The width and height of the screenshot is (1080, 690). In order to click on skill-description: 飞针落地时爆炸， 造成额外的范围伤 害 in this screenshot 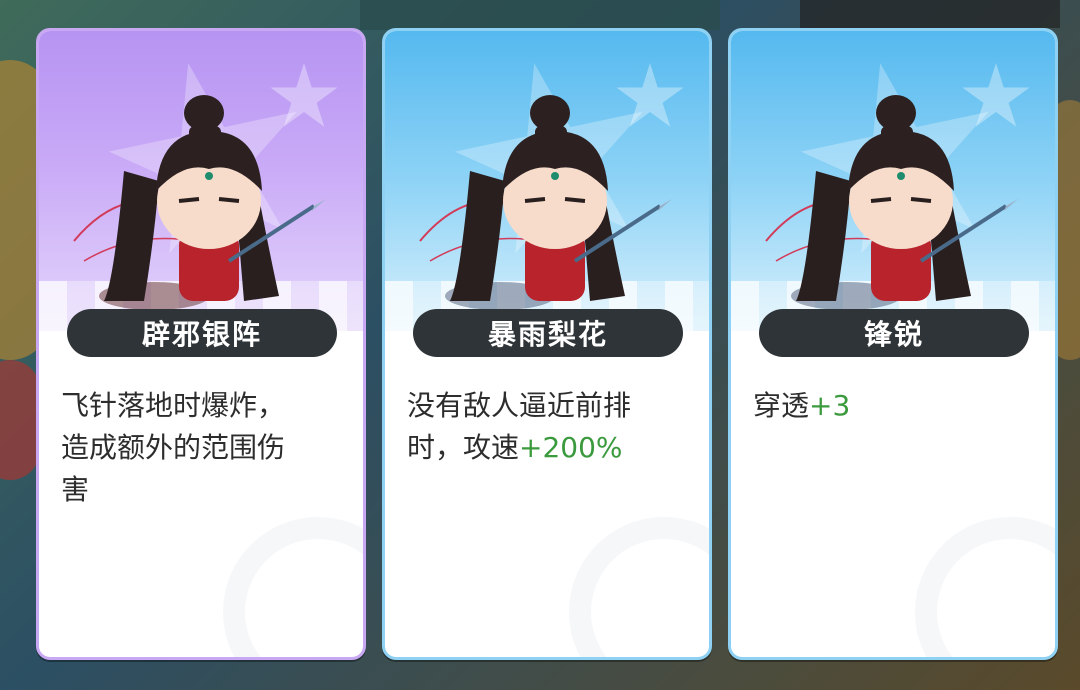, I will do `click(206, 448)`.